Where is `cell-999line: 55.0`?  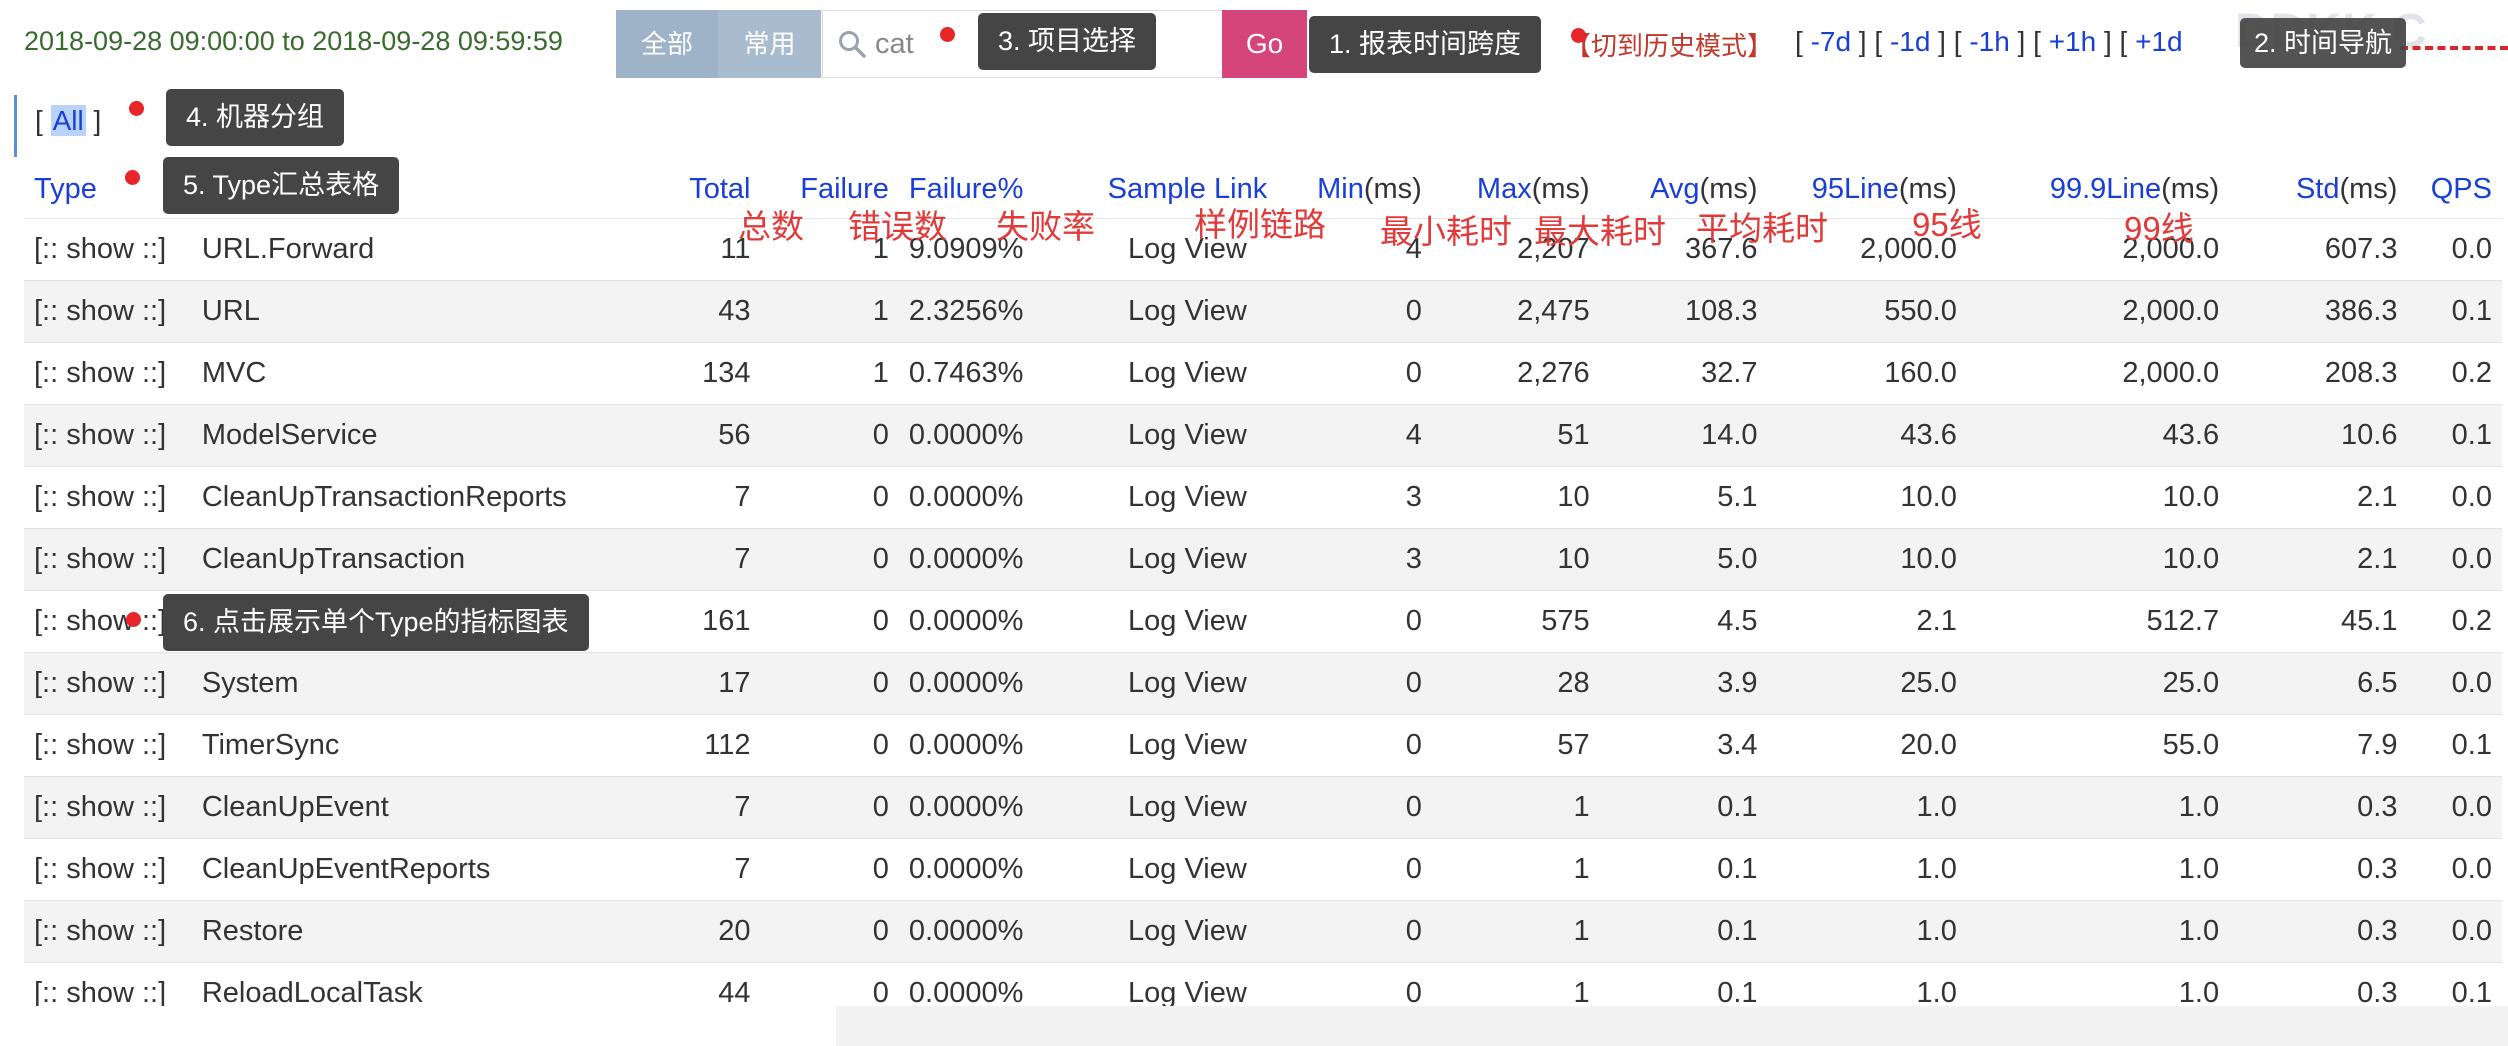
cell-999line: 55.0 is located at coordinates (2098, 745).